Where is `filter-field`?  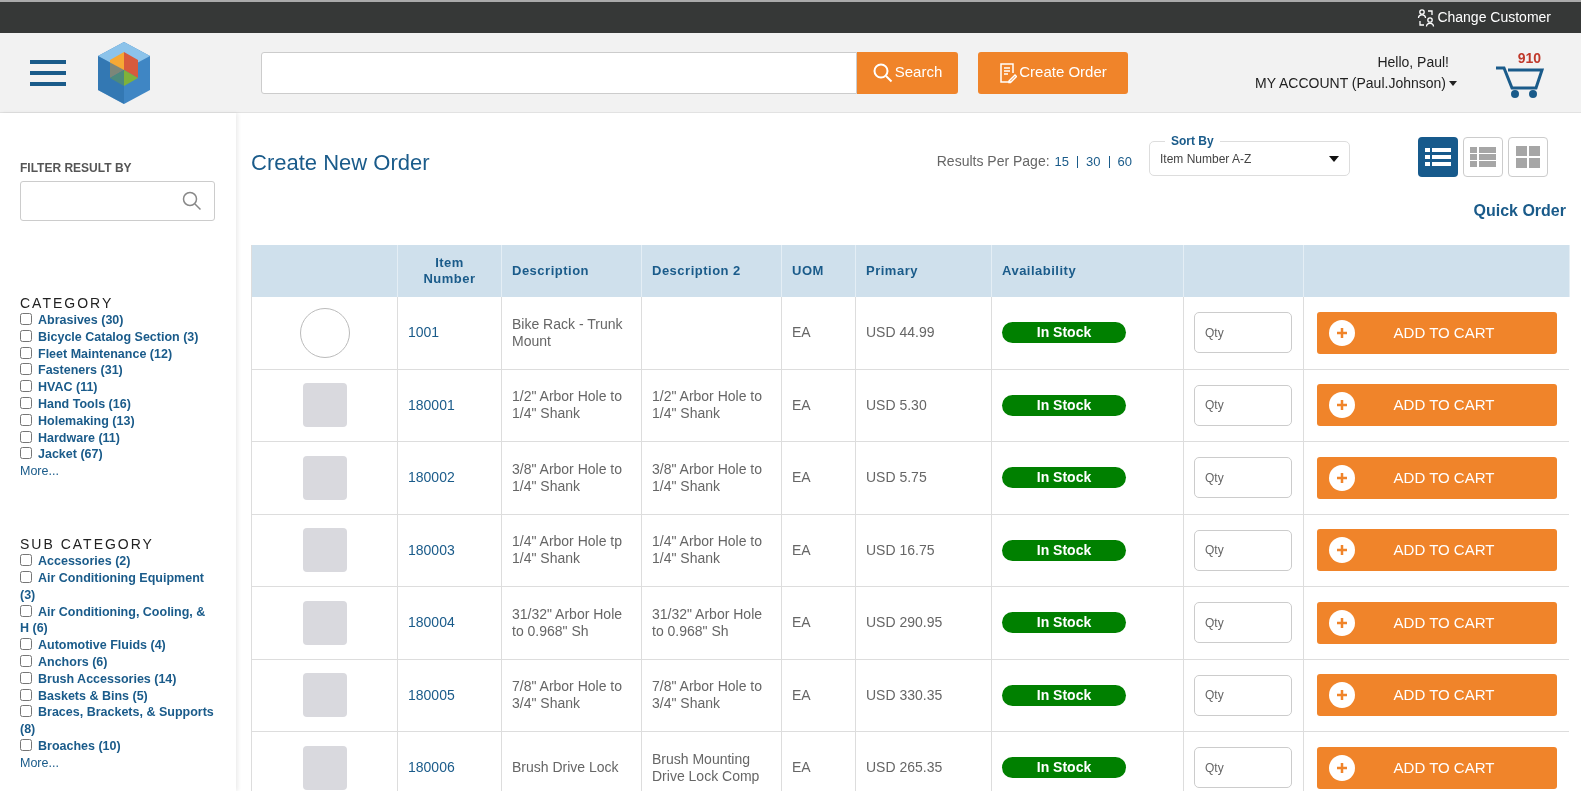 filter-field is located at coordinates (117, 201).